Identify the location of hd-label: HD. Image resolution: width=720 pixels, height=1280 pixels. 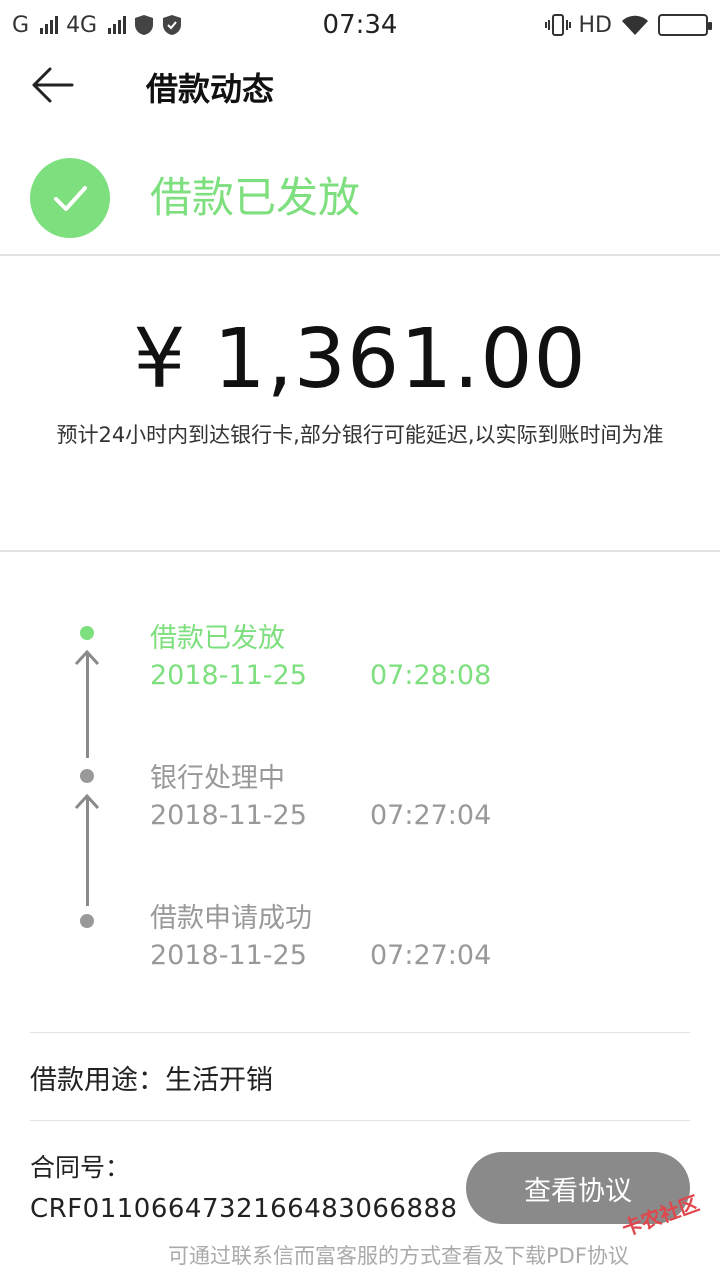
(595, 25).